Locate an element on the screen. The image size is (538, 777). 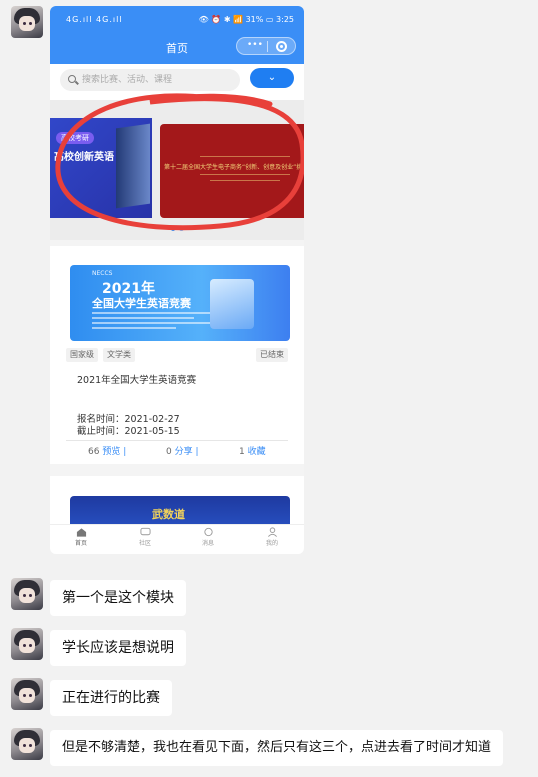
status-right: 👁 ⏰ ✱ 📶 31% ▭ 3:25 is located at coordinates (246, 19).